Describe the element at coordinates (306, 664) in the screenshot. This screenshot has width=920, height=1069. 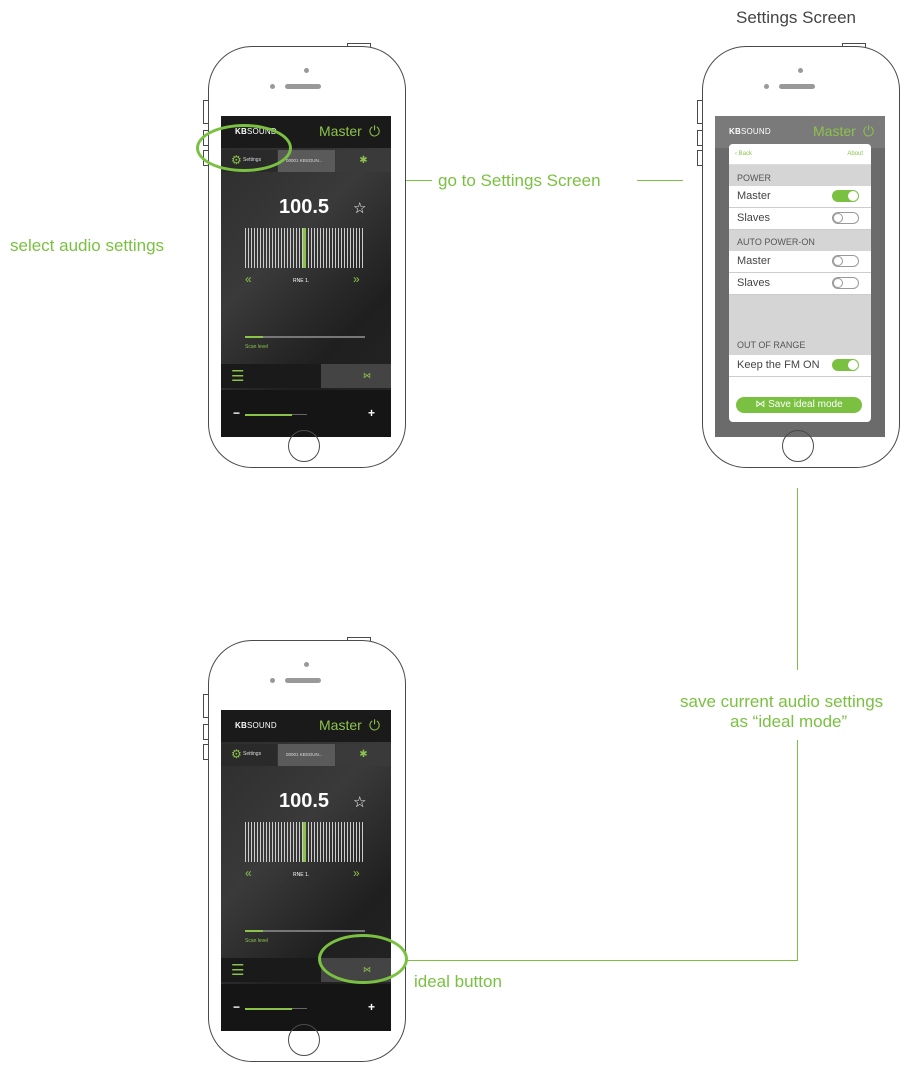
I see `camera-icon` at that location.